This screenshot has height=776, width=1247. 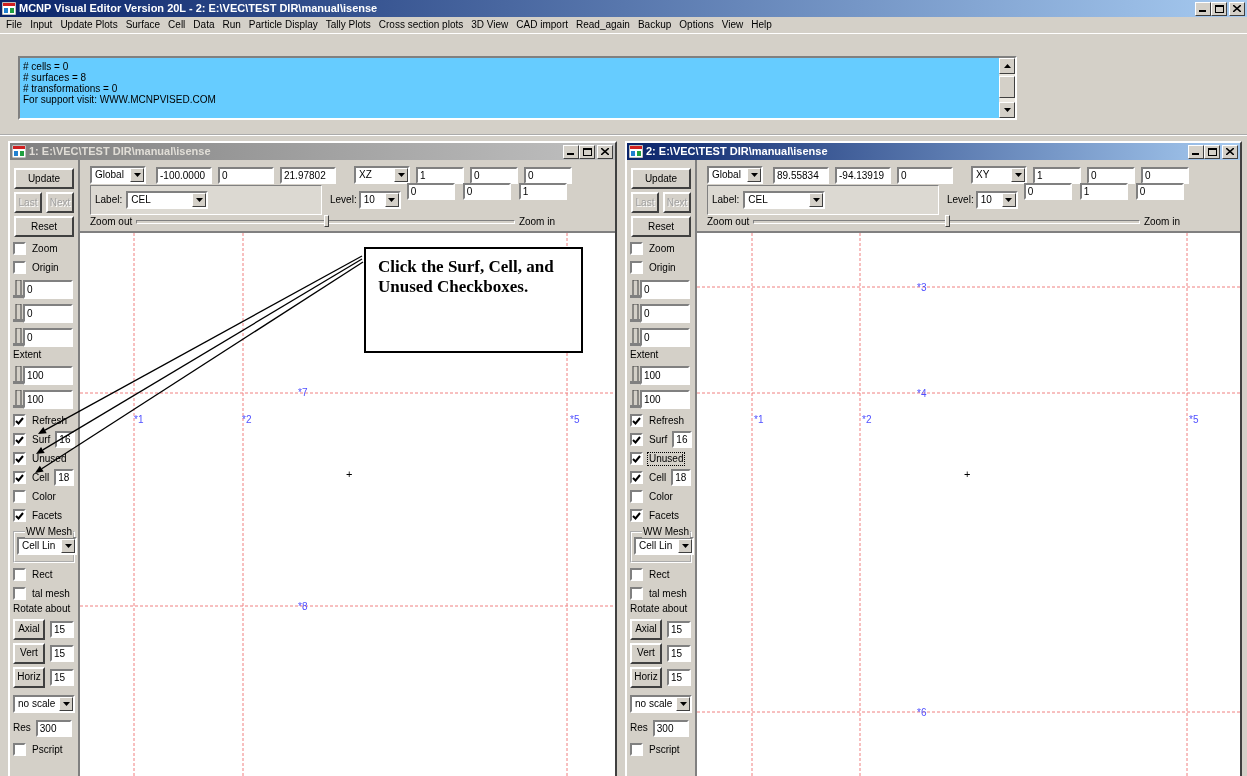 I want to click on menu-item: Data, so click(x=204, y=25).